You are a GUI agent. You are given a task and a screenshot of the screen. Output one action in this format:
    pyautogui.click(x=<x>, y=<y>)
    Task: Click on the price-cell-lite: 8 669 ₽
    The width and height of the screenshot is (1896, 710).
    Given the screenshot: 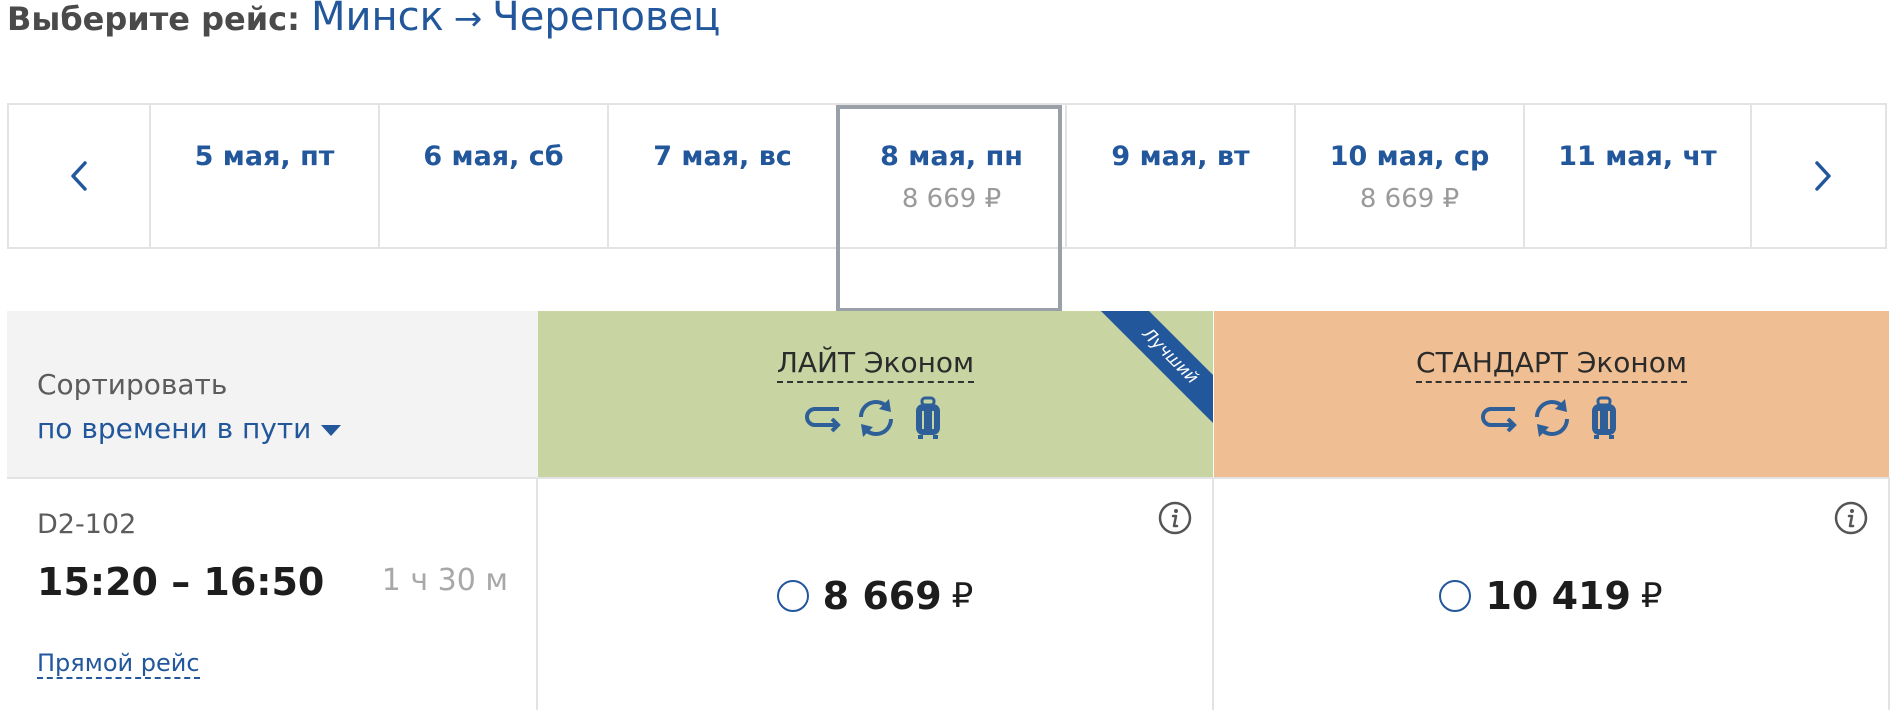 What is the action you would take?
    pyautogui.click(x=876, y=593)
    